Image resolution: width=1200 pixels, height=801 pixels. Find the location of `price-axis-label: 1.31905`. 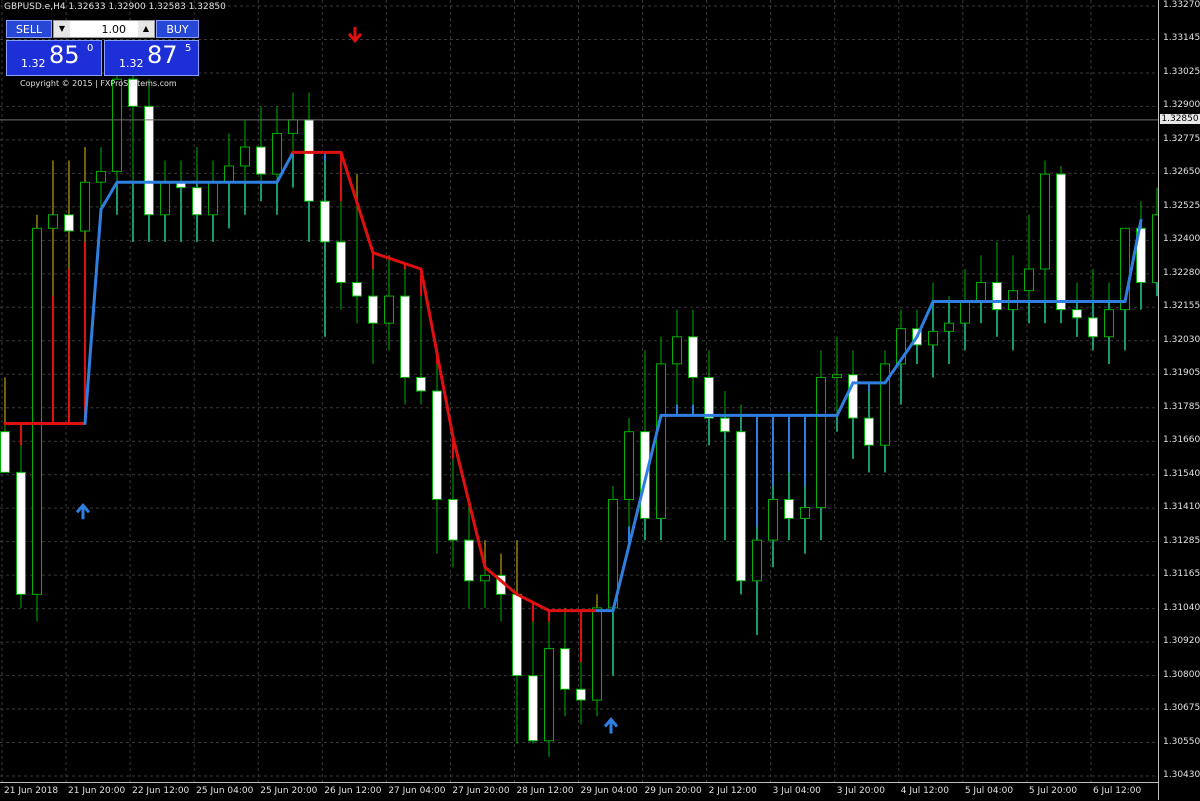

price-axis-label: 1.31905 is located at coordinates (1181, 373).